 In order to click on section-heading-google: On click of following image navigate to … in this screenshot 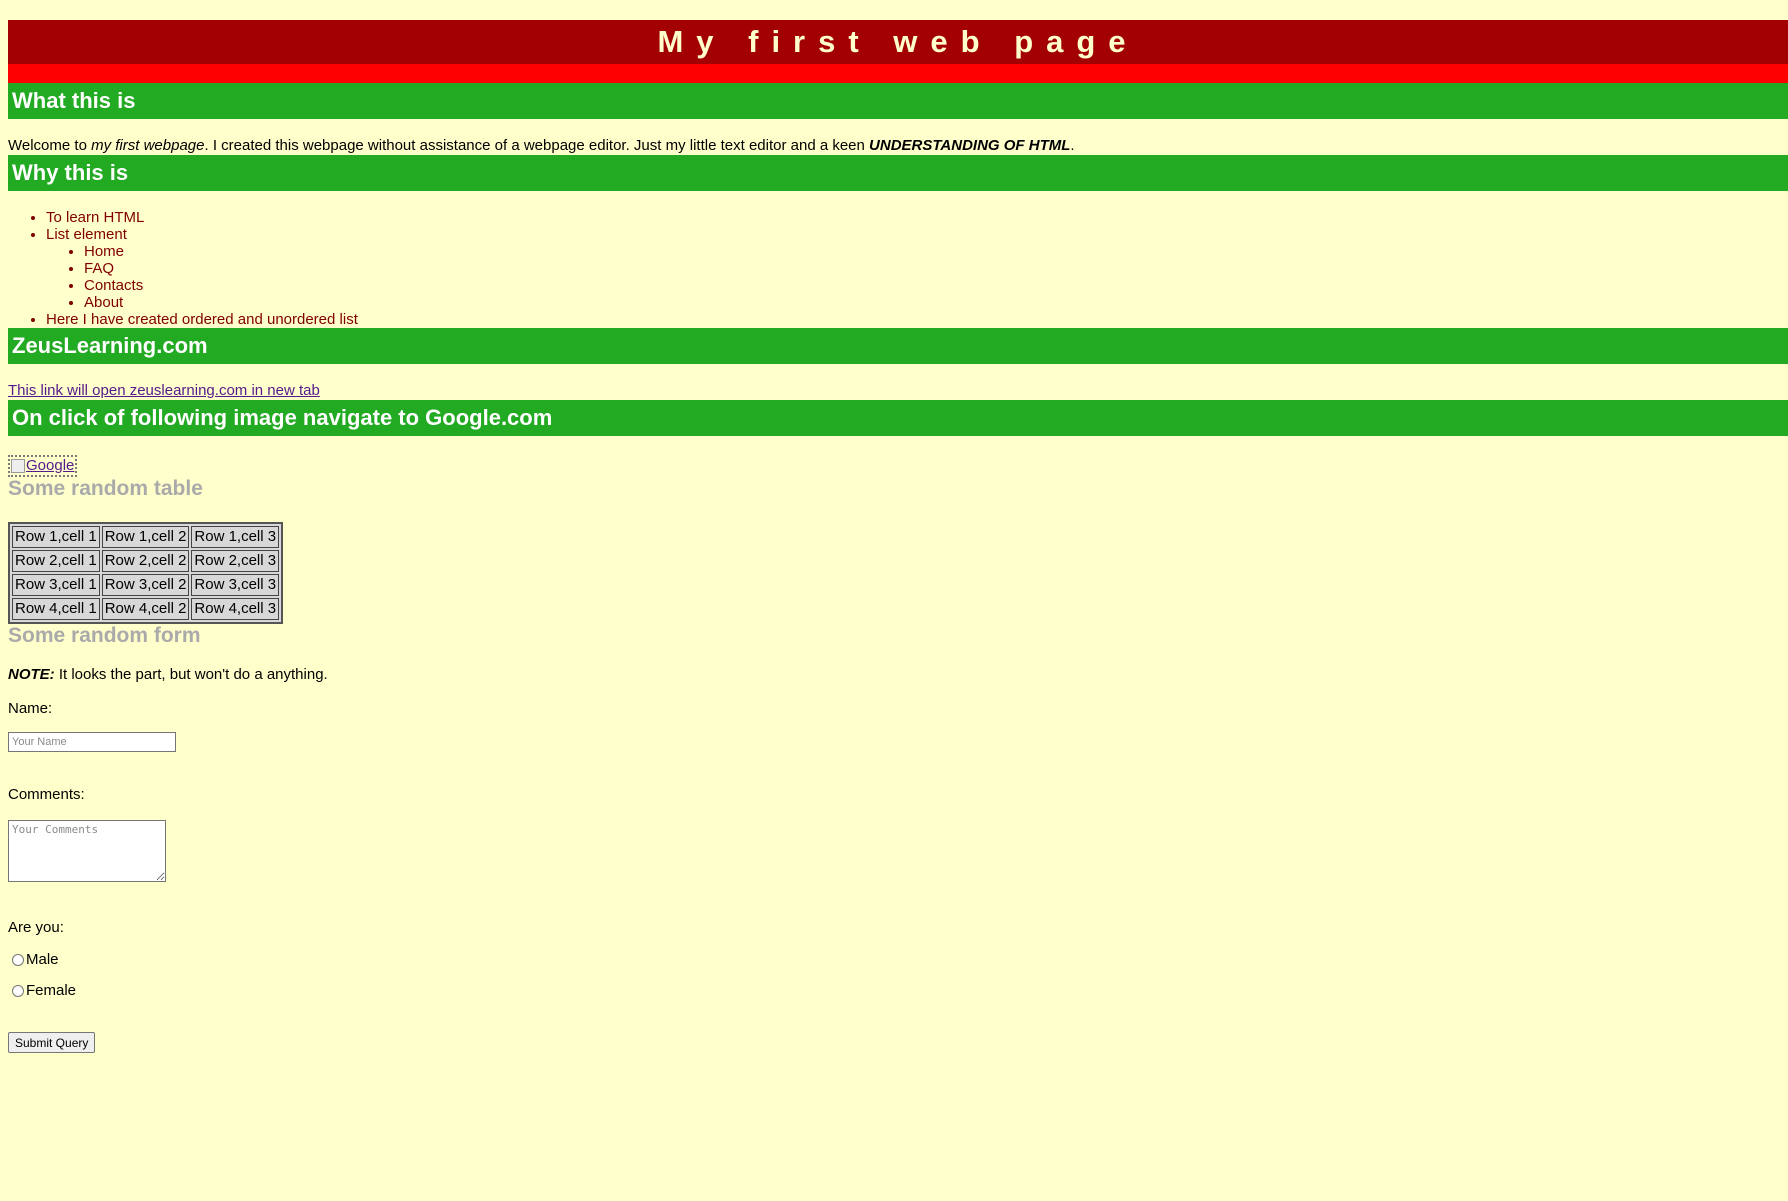, I will do `click(898, 418)`.